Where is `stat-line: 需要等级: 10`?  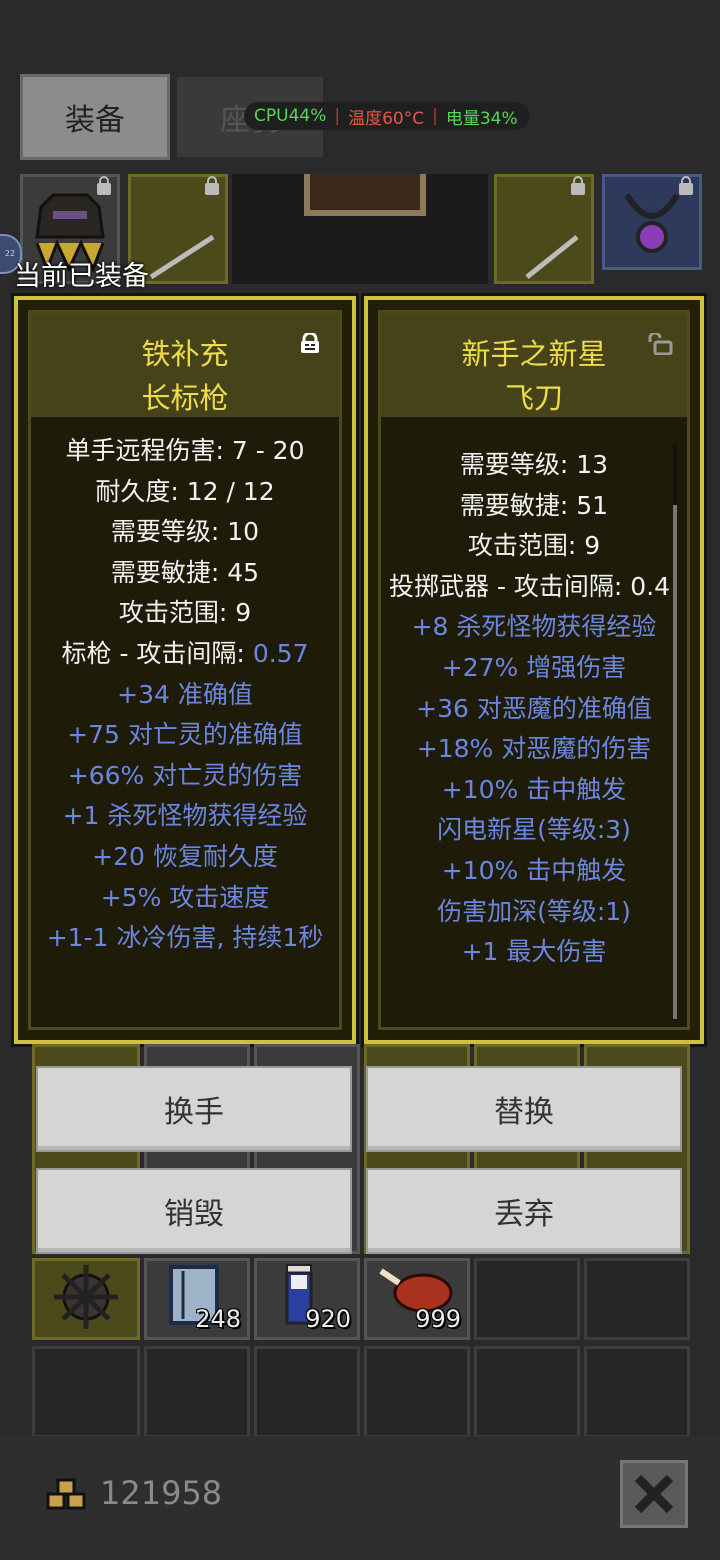
stat-line: 需要等级: 10 is located at coordinates (185, 532).